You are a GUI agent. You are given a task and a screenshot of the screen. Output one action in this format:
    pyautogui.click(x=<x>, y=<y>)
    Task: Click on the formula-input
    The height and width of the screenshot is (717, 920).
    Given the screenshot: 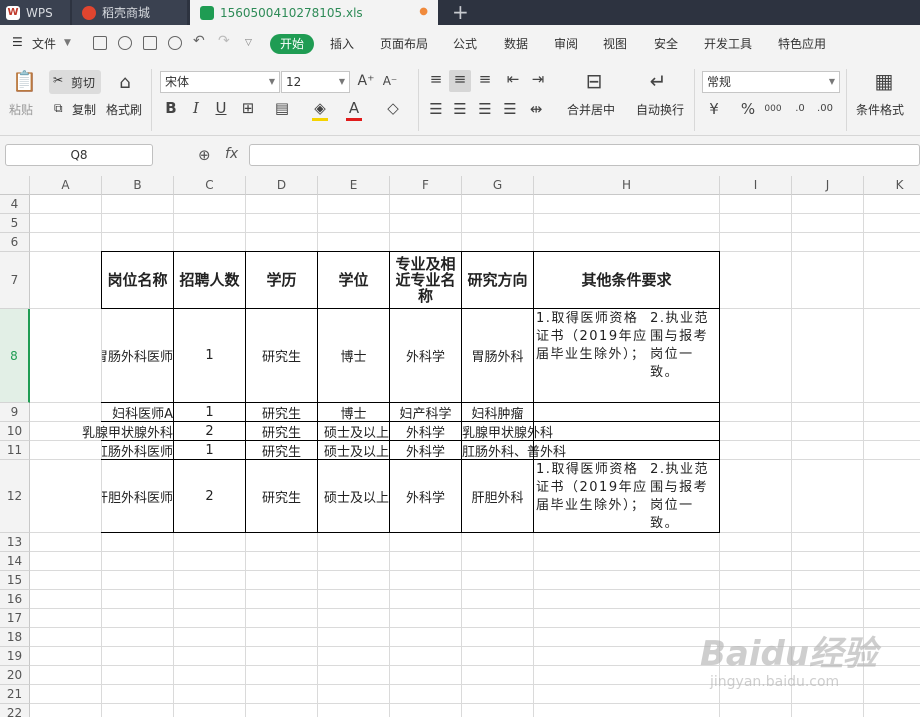 What is the action you would take?
    pyautogui.click(x=584, y=155)
    